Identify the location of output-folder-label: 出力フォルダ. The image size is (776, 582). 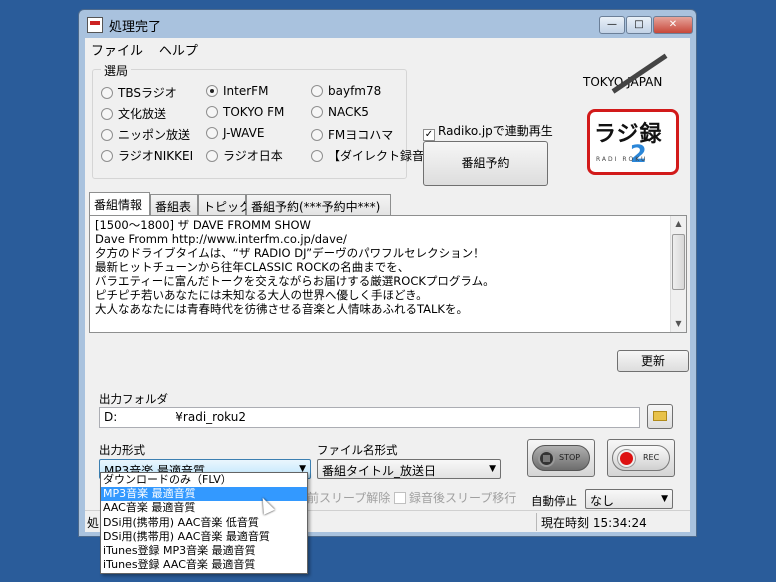
(133, 399).